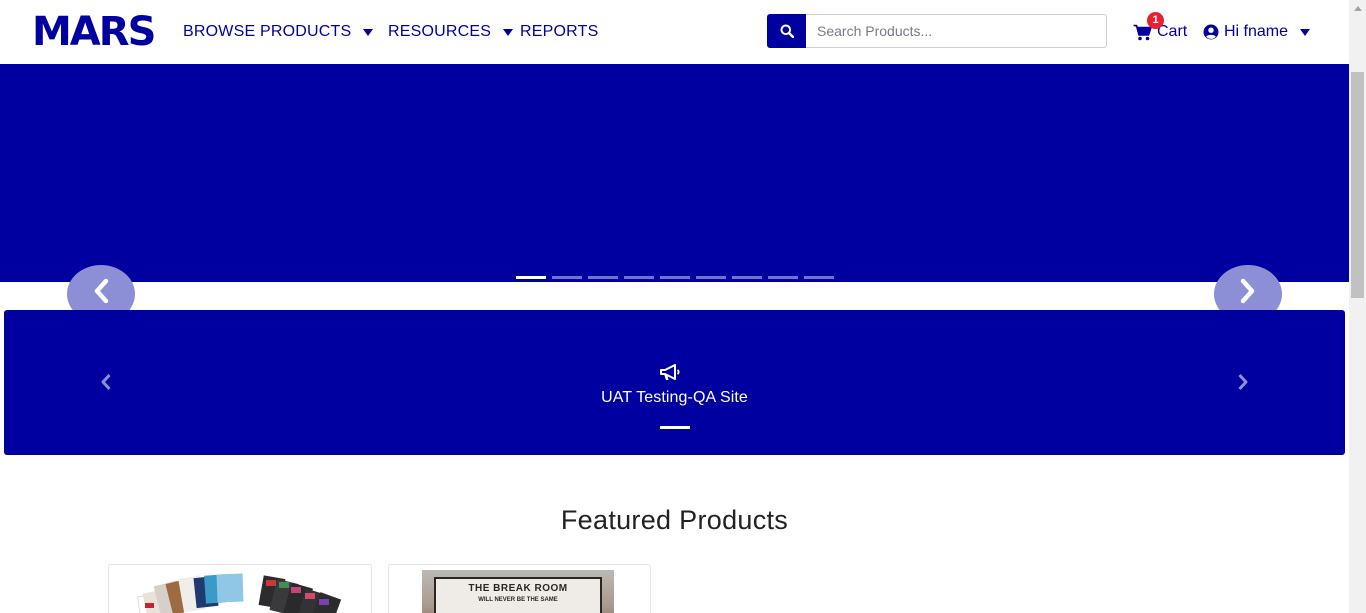 The image size is (1366, 613). I want to click on featured-products-heading: Featured Products, so click(674, 520).